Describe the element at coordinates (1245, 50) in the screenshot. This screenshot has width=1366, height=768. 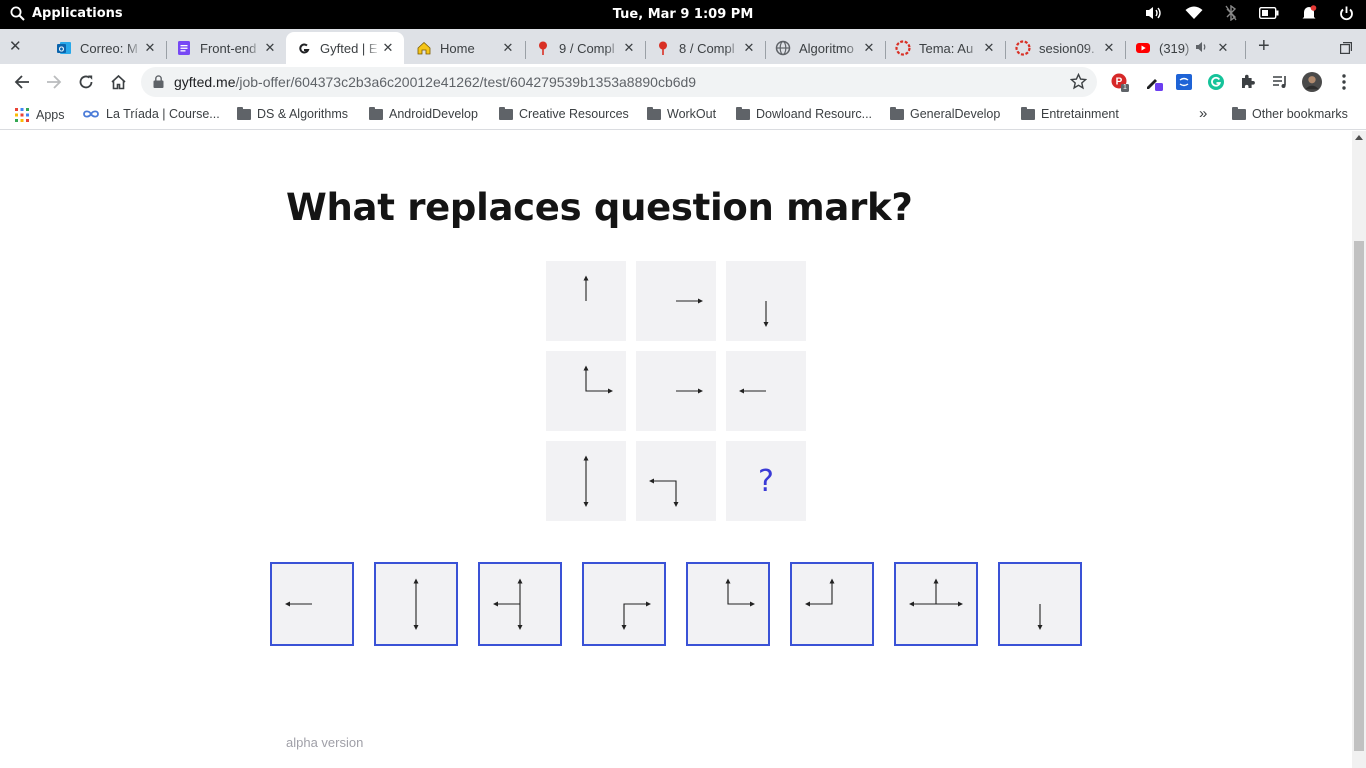
I see `tab-separator` at that location.